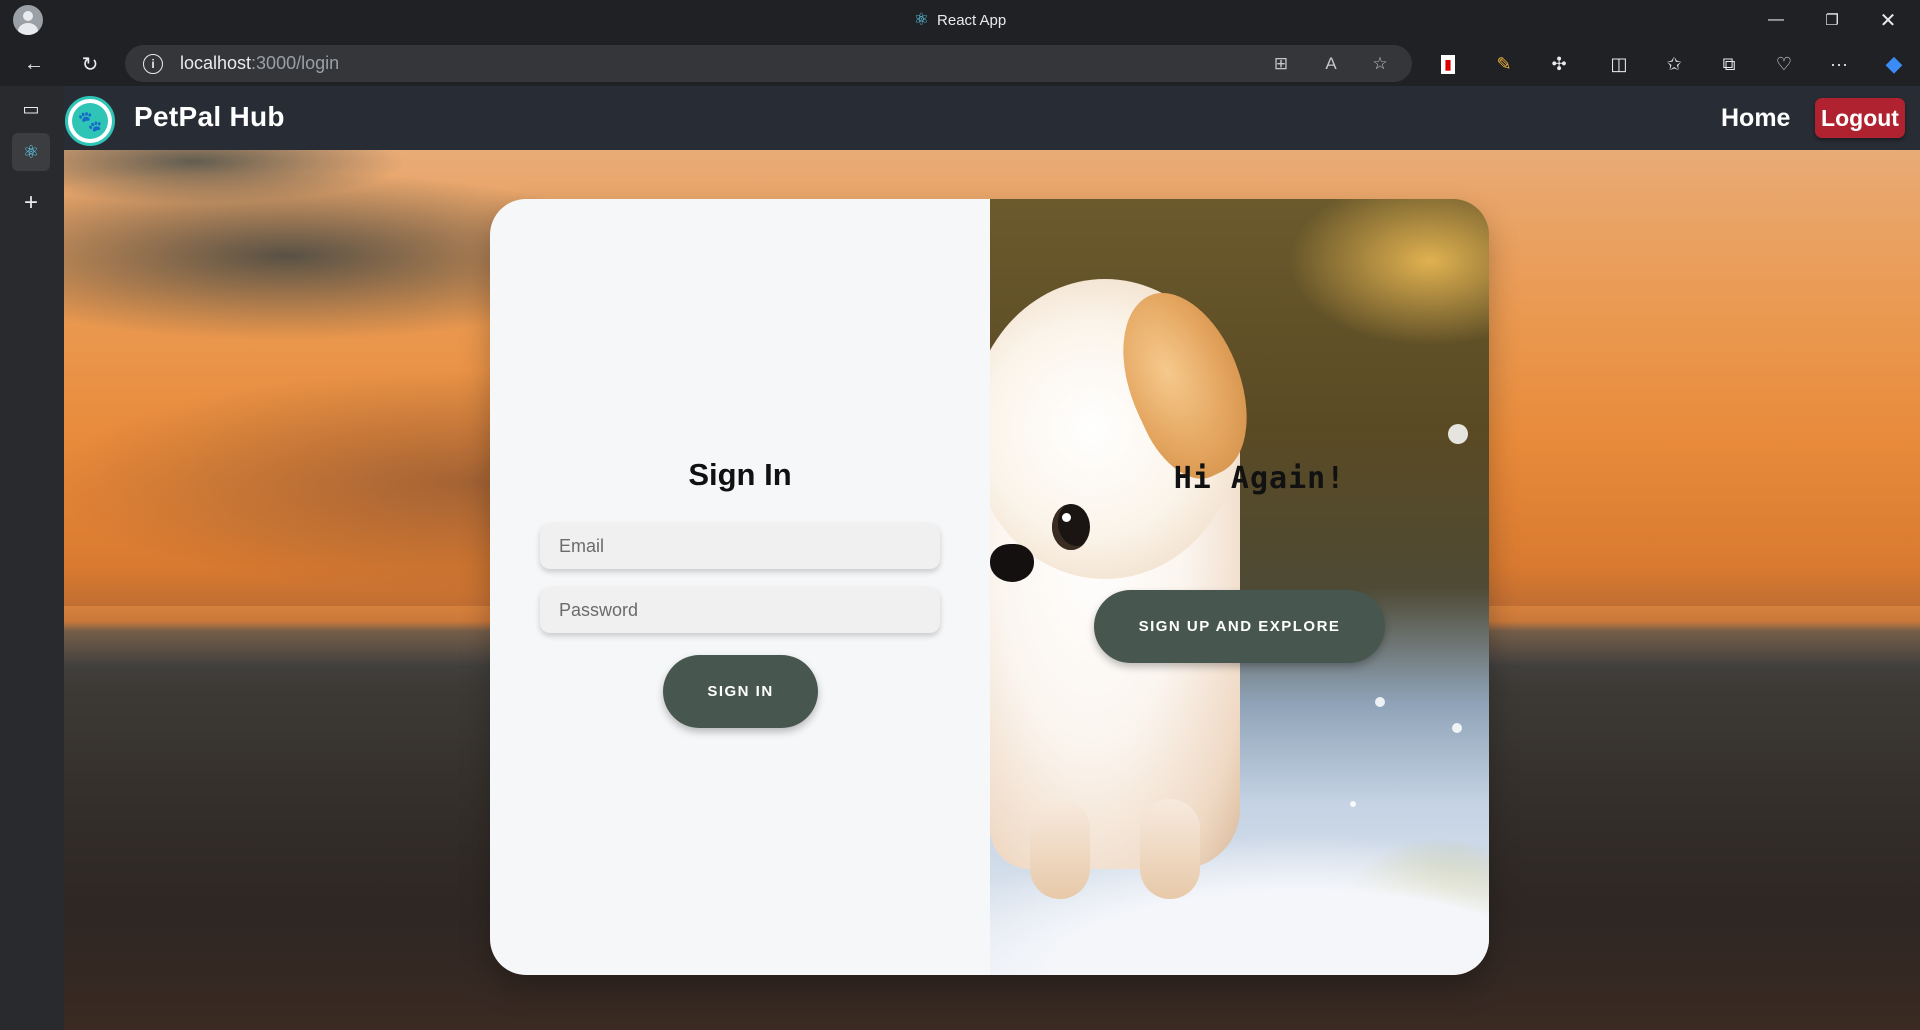 The width and height of the screenshot is (1920, 1030). I want to click on restore-icon: ❐, so click(1832, 20).